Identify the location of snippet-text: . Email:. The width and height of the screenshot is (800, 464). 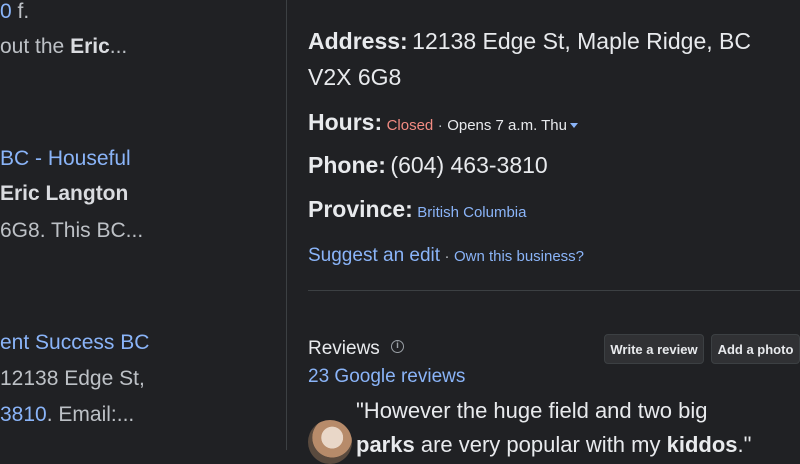
(81, 414).